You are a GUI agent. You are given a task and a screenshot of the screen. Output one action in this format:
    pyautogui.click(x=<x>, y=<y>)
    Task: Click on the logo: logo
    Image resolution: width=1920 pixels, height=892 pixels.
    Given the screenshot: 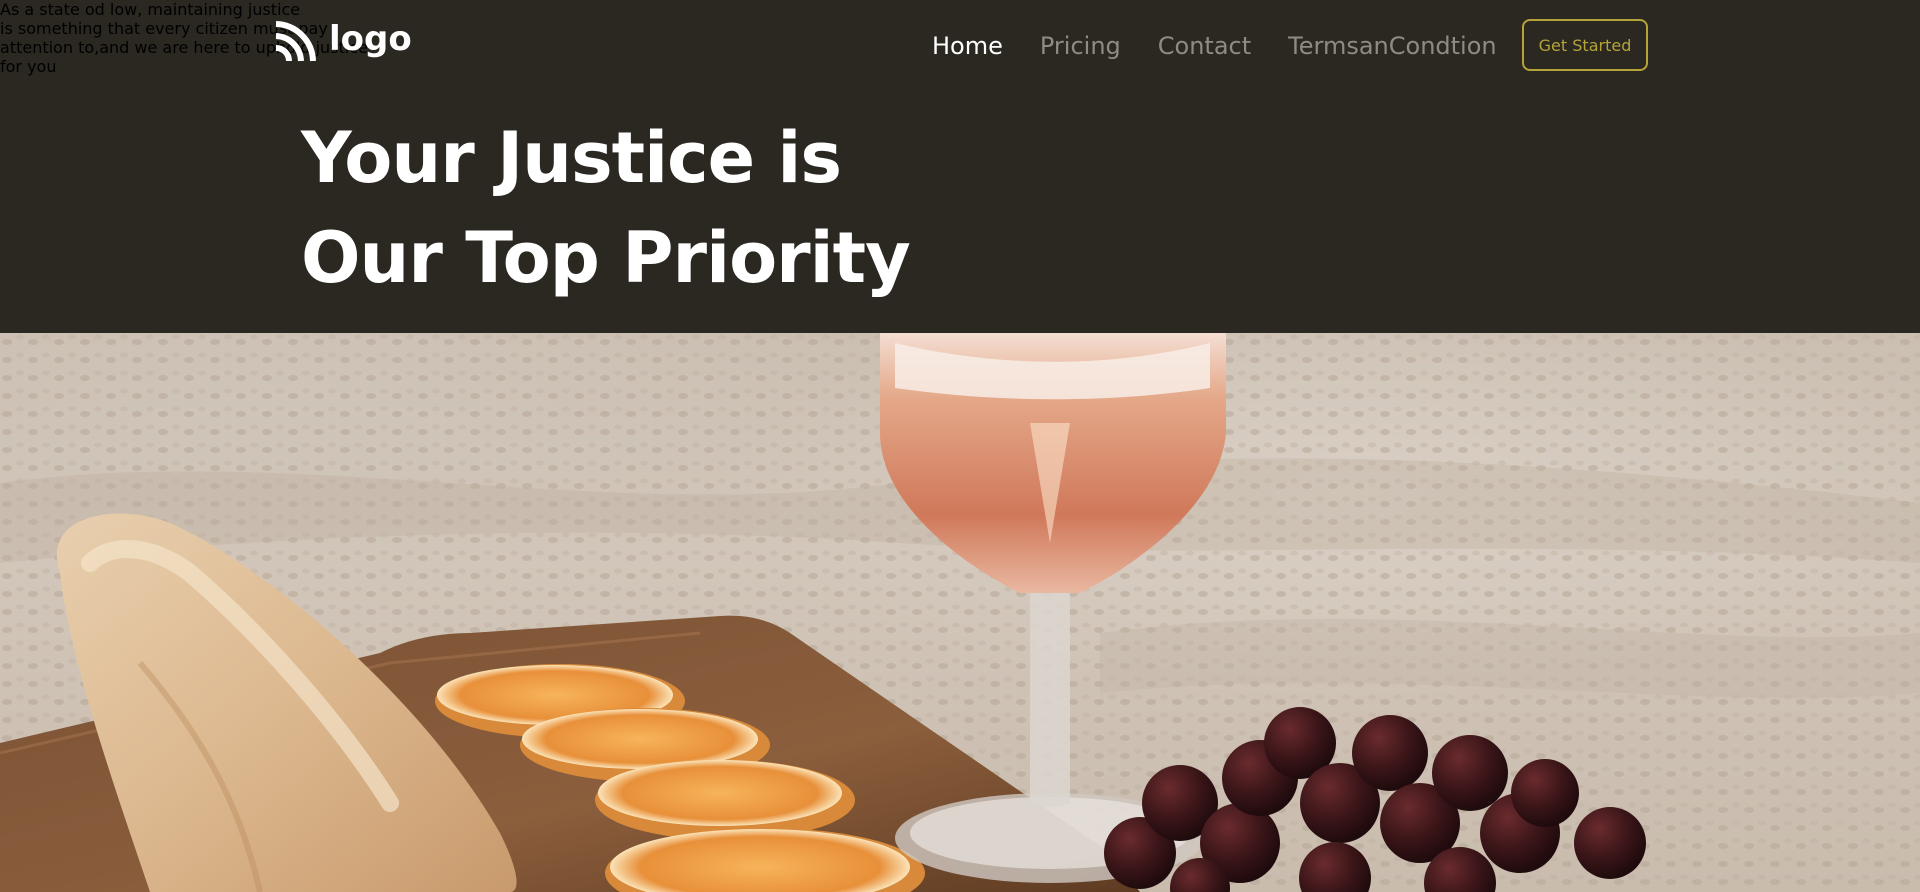 What is the action you would take?
    pyautogui.click(x=342, y=42)
    